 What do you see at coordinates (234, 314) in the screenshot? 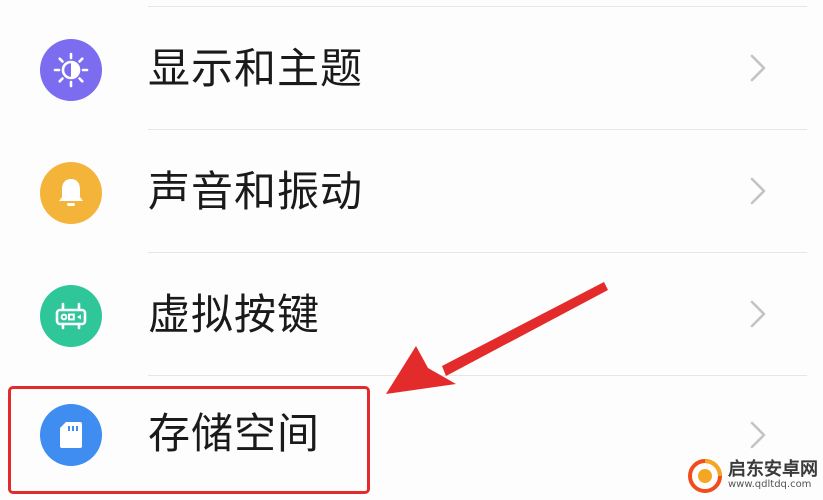
I see `settings-item-label: 虚拟按键` at bounding box center [234, 314].